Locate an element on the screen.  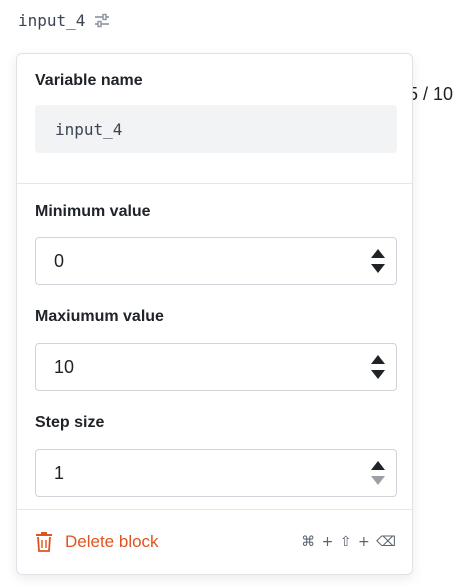
variable-name-label: Variable name is located at coordinates (89, 80).